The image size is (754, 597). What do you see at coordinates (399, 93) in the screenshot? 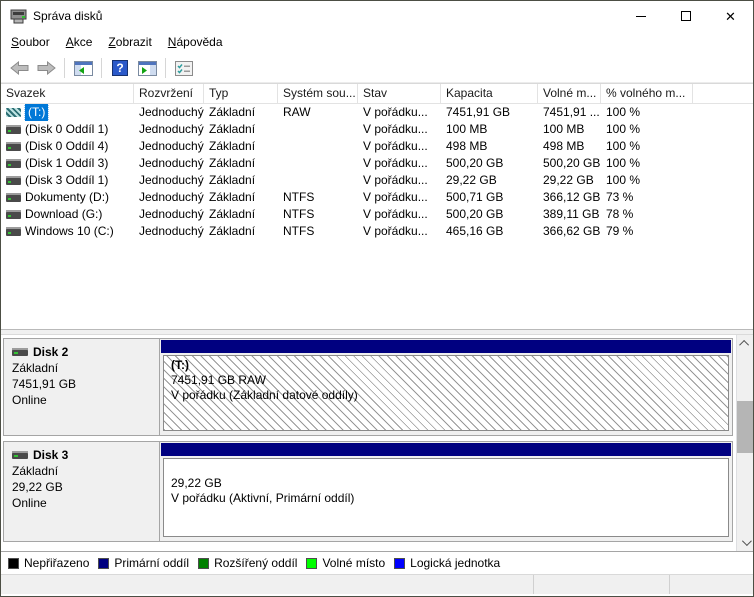
I see `column-header-stav: Stav` at bounding box center [399, 93].